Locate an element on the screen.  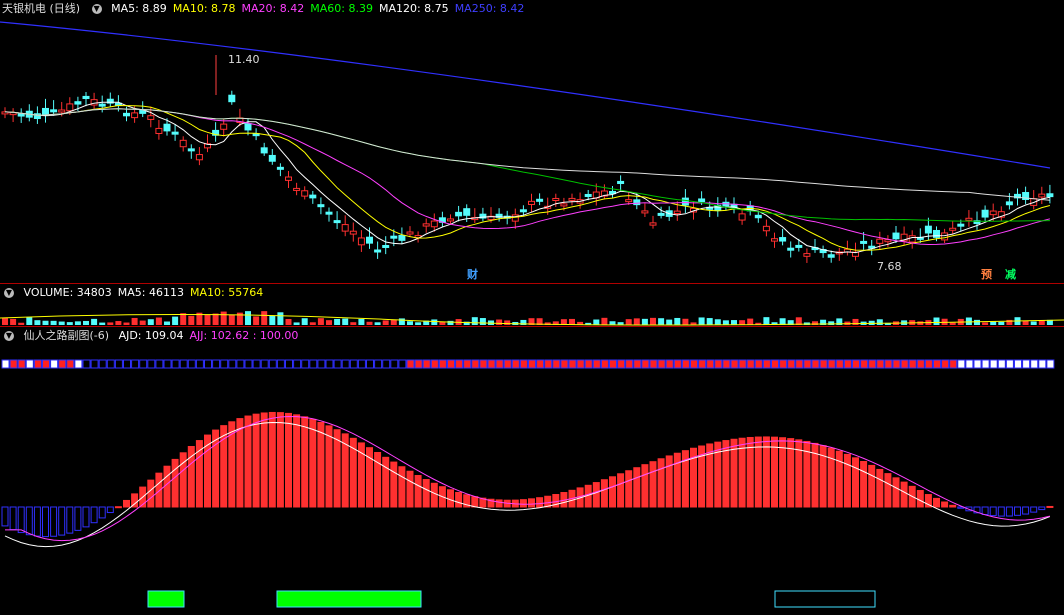
event-tag-jian: 减 is located at coordinates (1010, 274).